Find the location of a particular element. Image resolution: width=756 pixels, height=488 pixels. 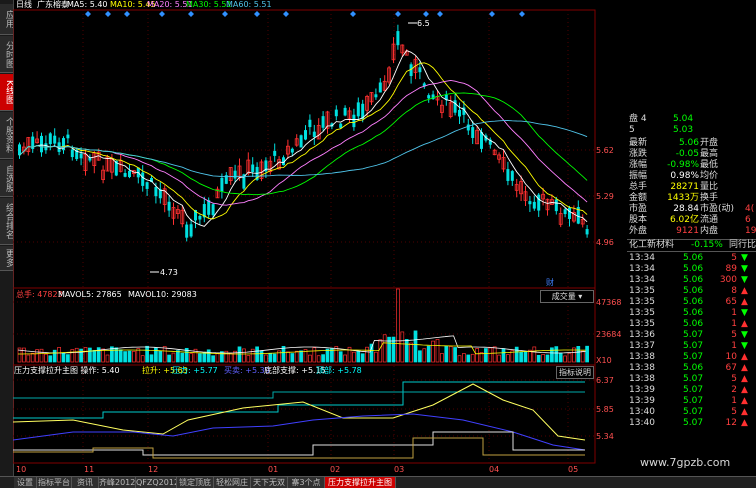

volume-dropdown: 成交量 ▾ is located at coordinates (567, 296).